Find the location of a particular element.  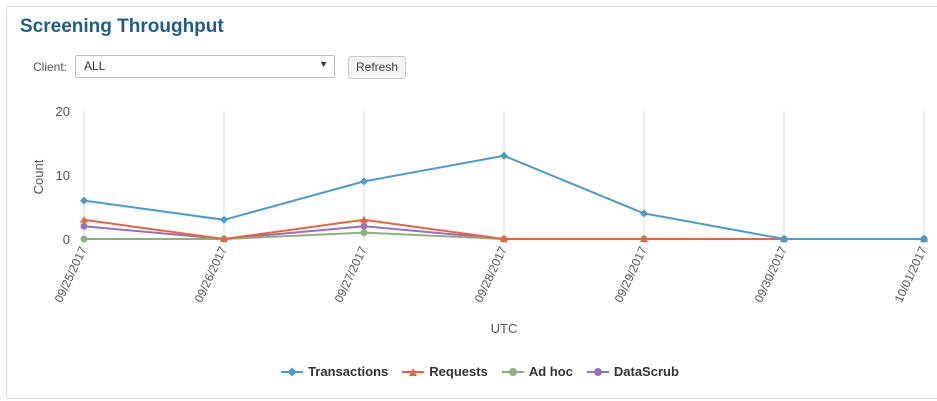

legend-item-datascrub: DataScrub is located at coordinates (632, 371).